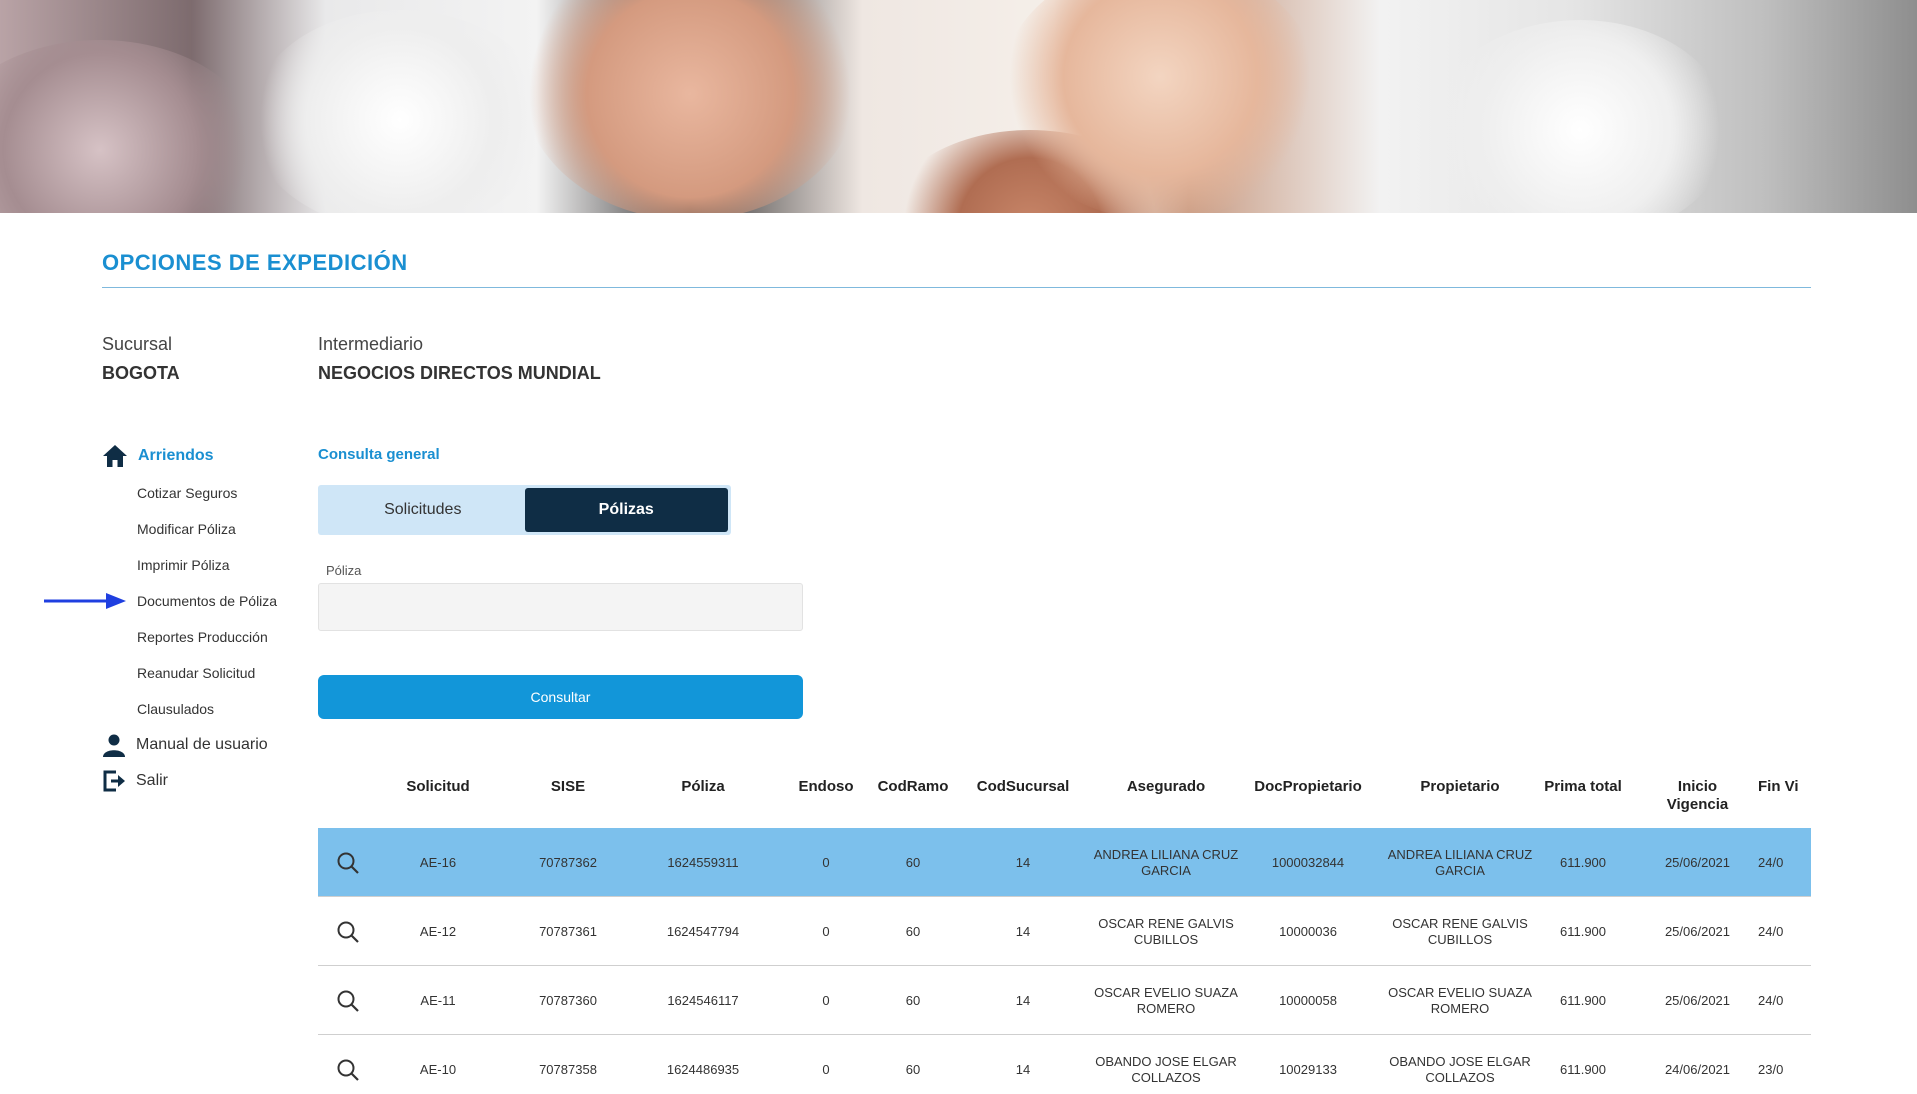  Describe the element at coordinates (1778, 786) in the screenshot. I see `header-fin-vigencia: Fin Vi` at that location.